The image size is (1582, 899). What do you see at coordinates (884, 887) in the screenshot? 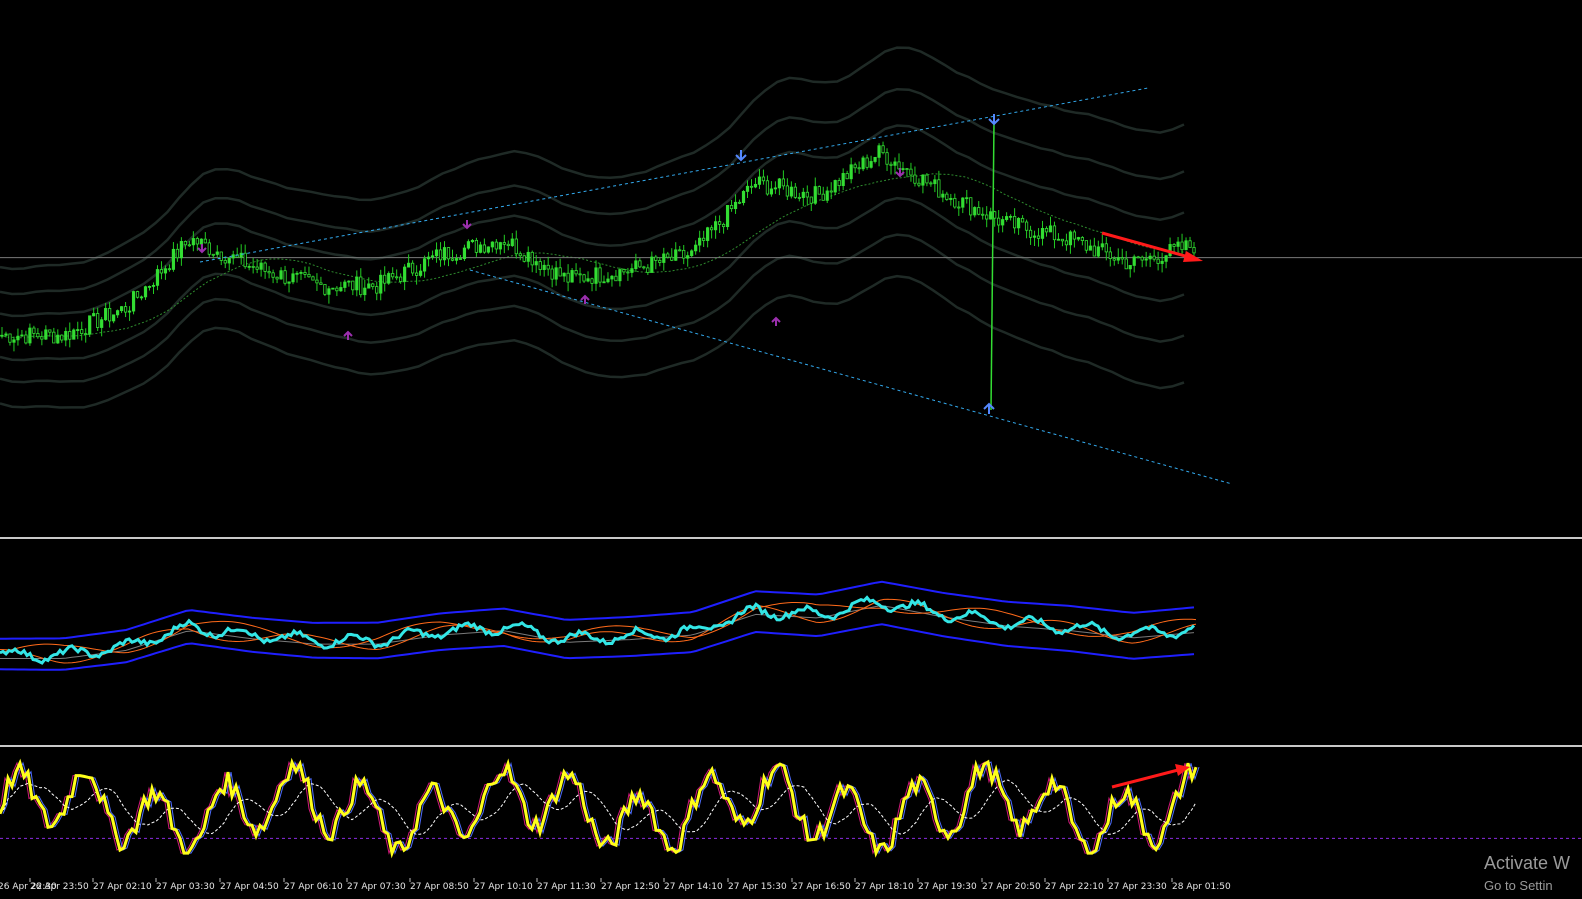
I see `time-axis-label: 27 Apr 18:10` at bounding box center [884, 887].